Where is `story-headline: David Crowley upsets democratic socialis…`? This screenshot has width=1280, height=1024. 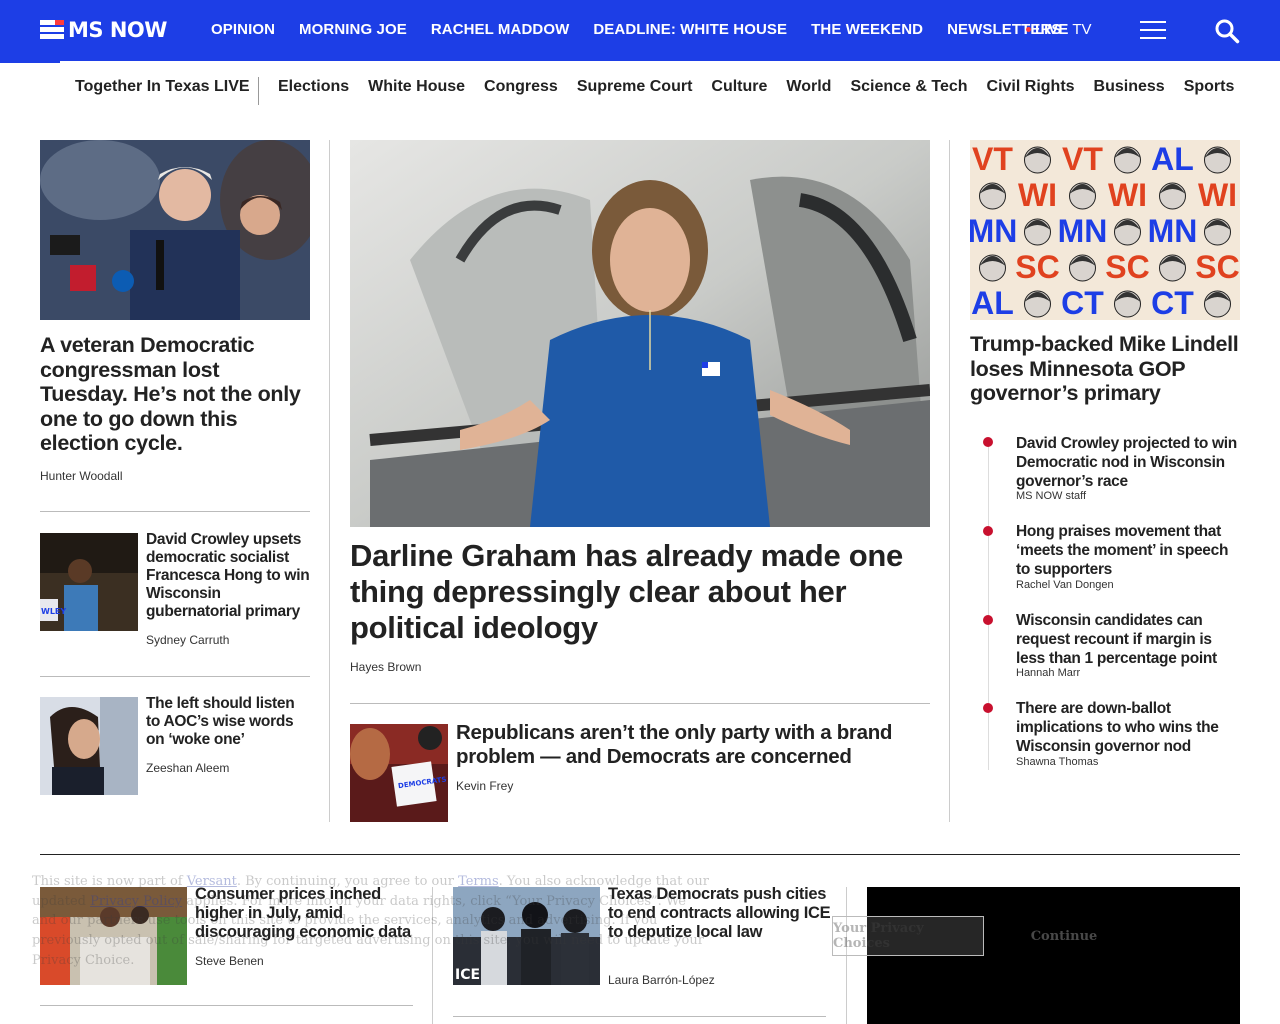 story-headline: David Crowley upsets democratic socialis… is located at coordinates (229, 576).